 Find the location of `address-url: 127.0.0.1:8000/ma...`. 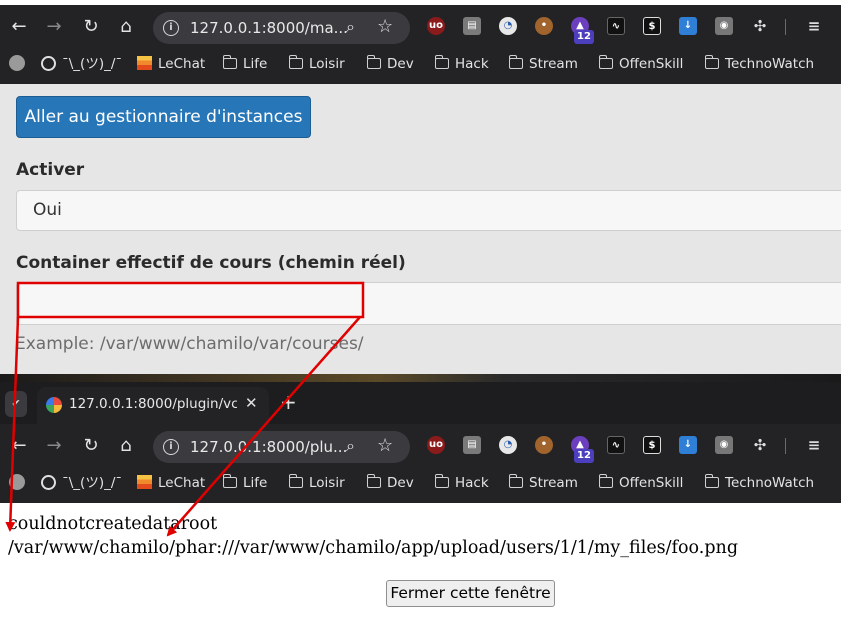

address-url: 127.0.0.1:8000/ma... is located at coordinates (269, 28).